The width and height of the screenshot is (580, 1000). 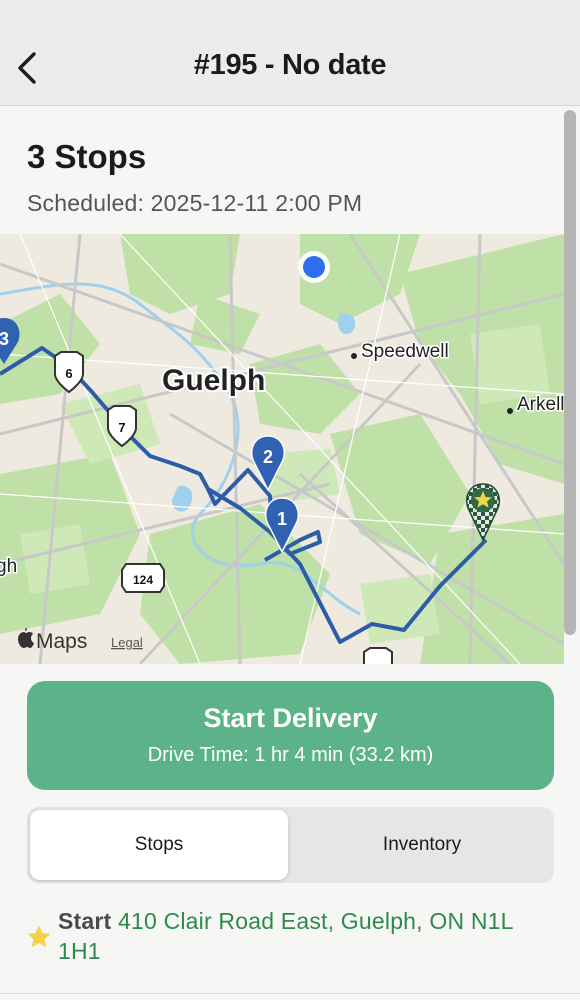 I want to click on svg-text: 2, so click(x=268, y=457).